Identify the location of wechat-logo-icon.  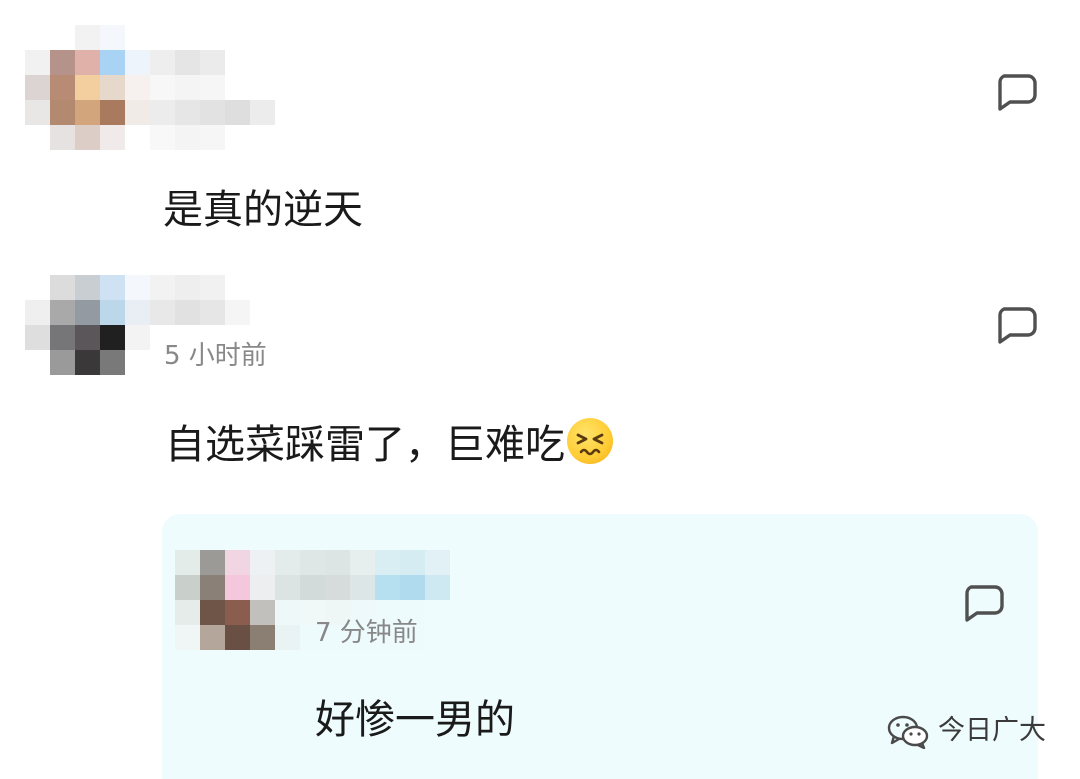
(908, 732).